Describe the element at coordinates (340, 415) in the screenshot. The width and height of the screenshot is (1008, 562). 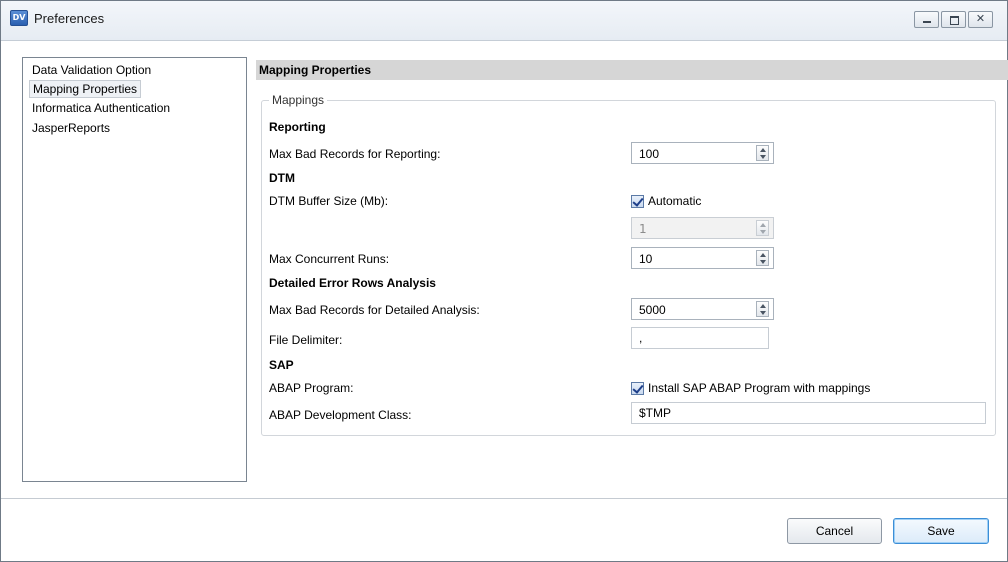
I see `abap-development-class-label: ABAP Development Class:` at that location.